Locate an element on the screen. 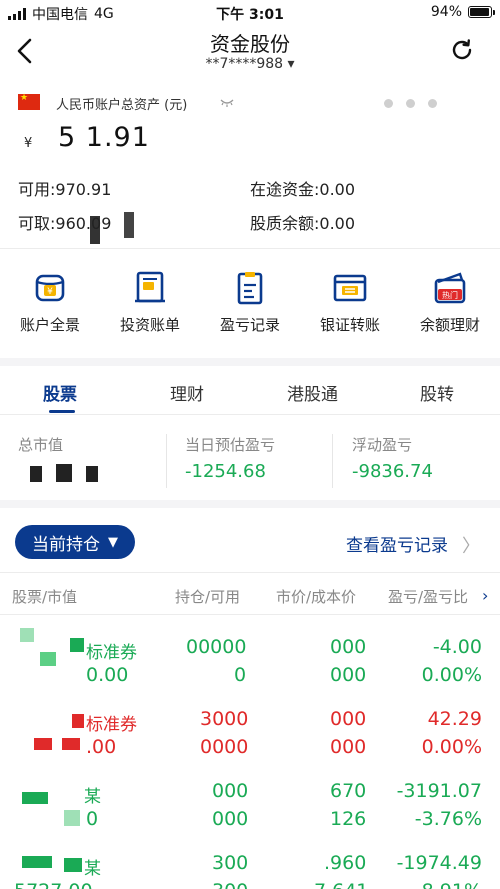  col-price: 市价/成本价 is located at coordinates (316, 597).